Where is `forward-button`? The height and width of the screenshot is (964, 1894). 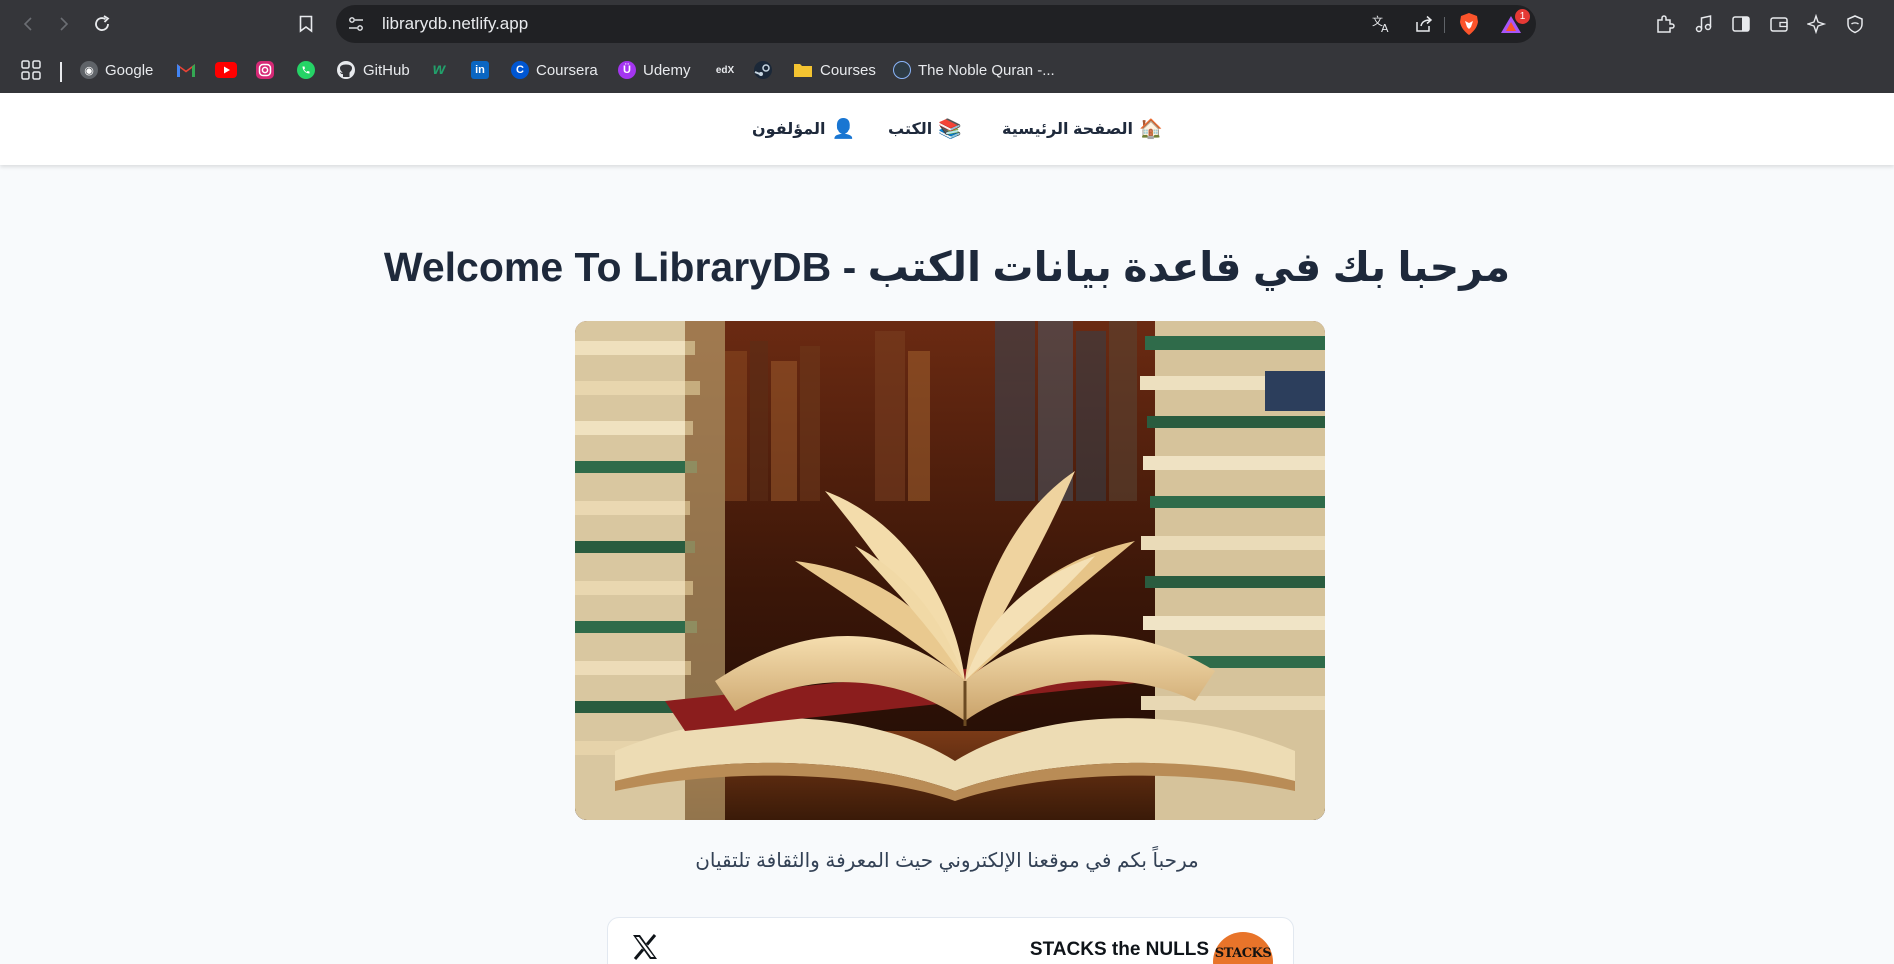
forward-button is located at coordinates (64, 24).